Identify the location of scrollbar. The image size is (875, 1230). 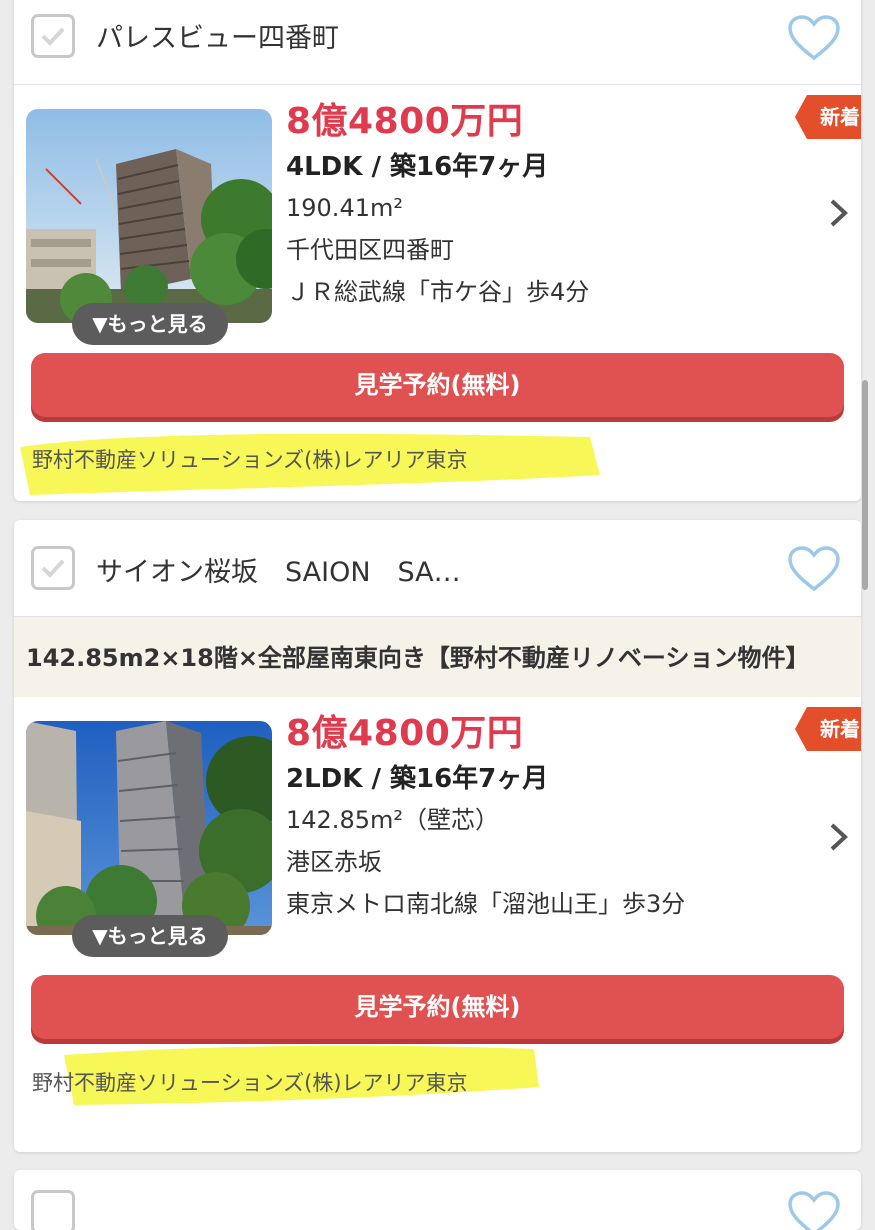
(865, 485).